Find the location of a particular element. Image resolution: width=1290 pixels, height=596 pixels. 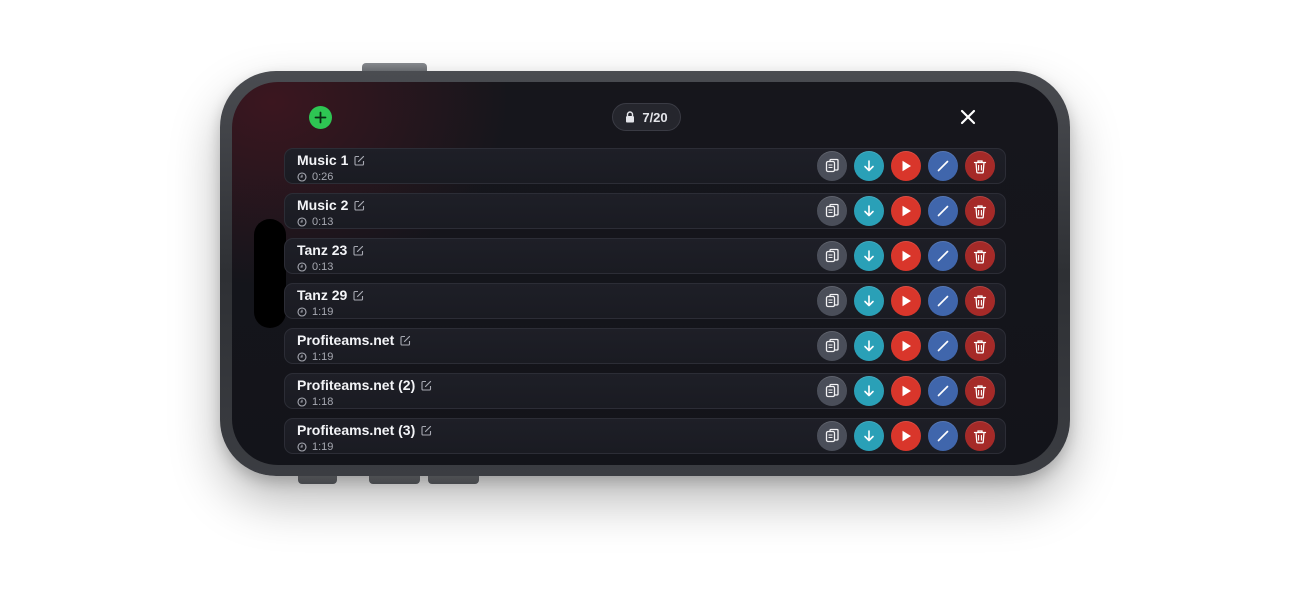

item-title: Profiteams.net (3) is located at coordinates (356, 430).